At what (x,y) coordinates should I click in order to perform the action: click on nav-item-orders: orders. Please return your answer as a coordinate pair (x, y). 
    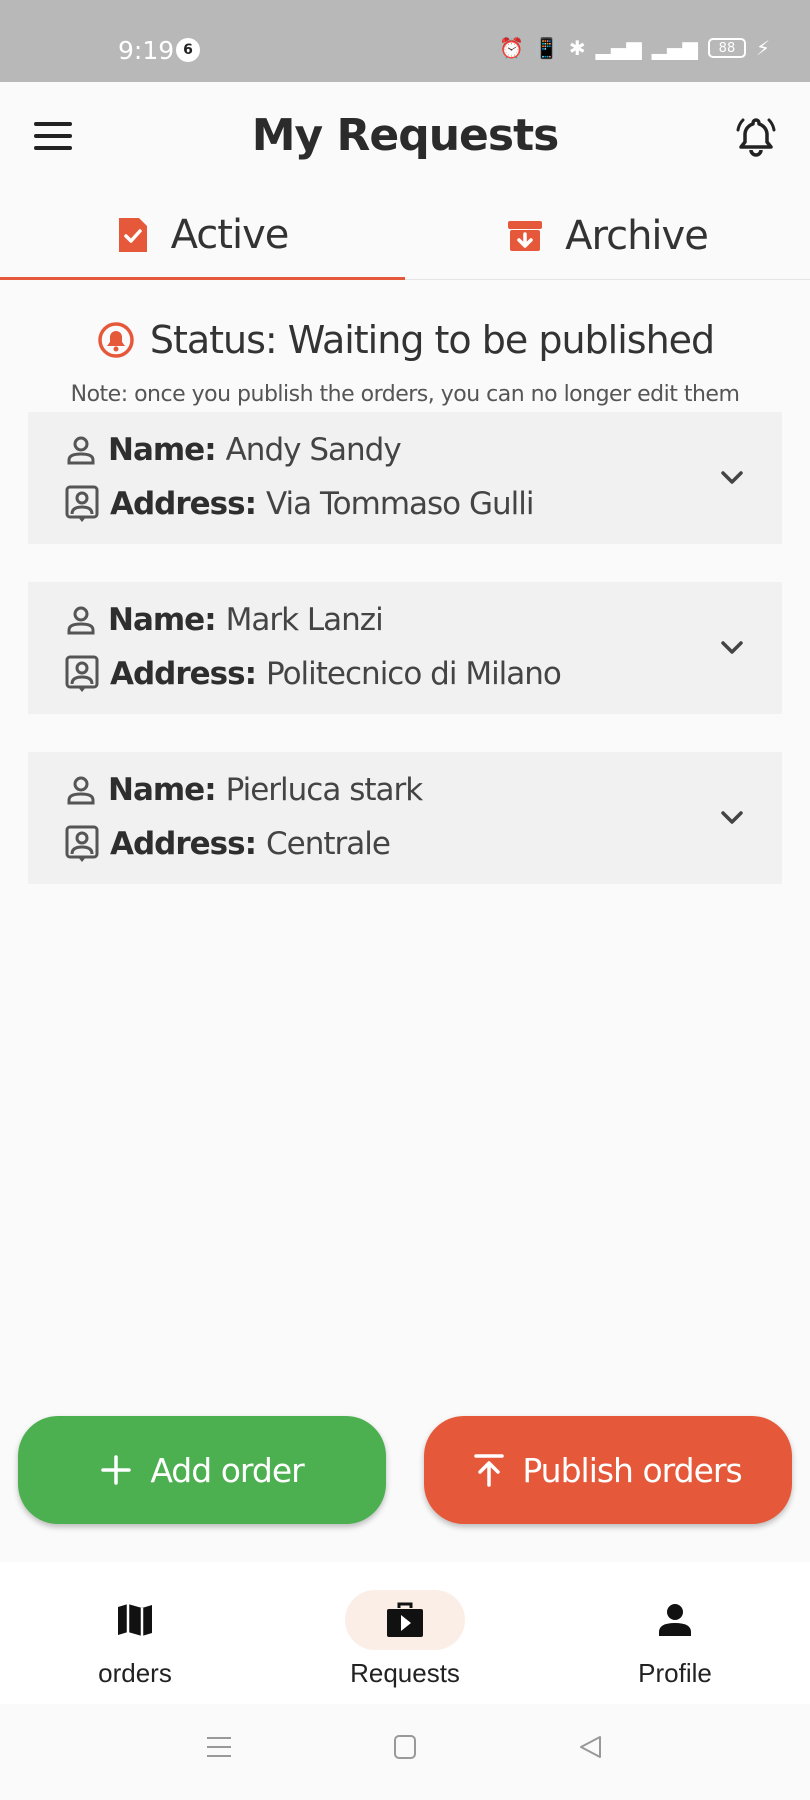
    Looking at the image, I should click on (135, 1633).